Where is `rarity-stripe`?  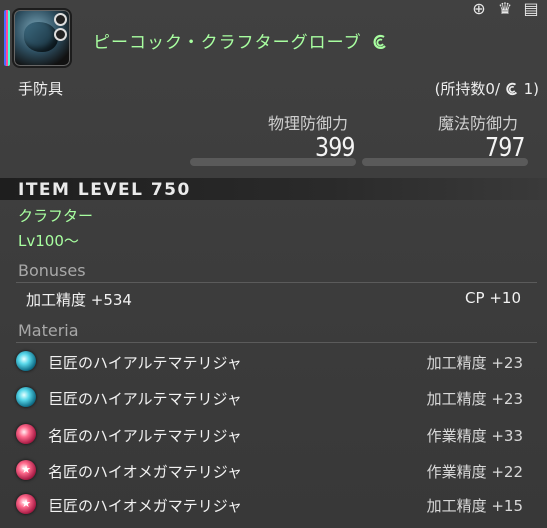
rarity-stripe is located at coordinates (7, 38).